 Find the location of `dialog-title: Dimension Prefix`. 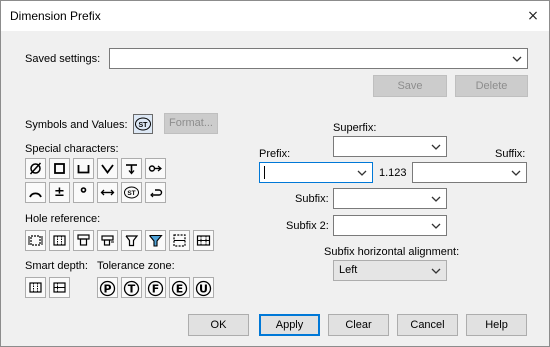

dialog-title: Dimension Prefix is located at coordinates (55, 16).